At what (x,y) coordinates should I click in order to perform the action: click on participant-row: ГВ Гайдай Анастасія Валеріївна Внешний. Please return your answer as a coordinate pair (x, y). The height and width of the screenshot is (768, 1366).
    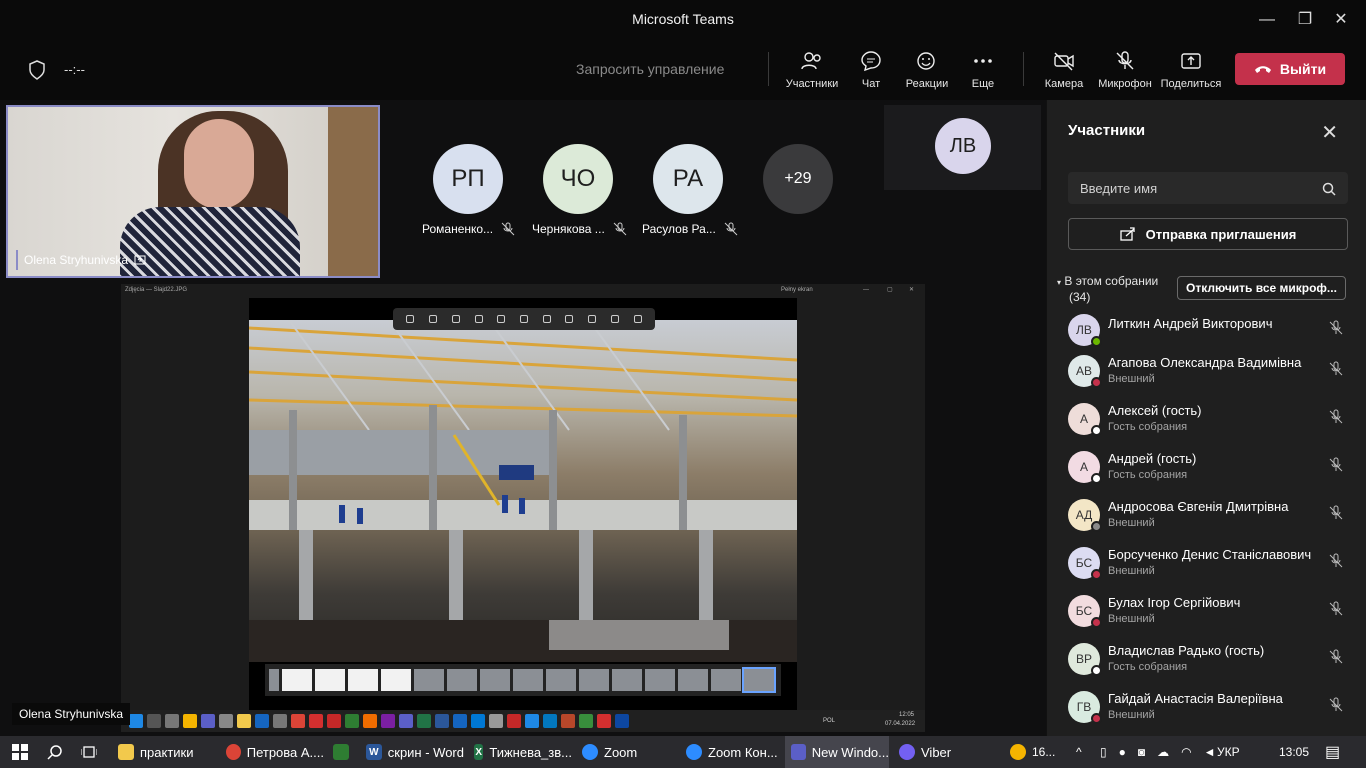
    Looking at the image, I should click on (1206, 709).